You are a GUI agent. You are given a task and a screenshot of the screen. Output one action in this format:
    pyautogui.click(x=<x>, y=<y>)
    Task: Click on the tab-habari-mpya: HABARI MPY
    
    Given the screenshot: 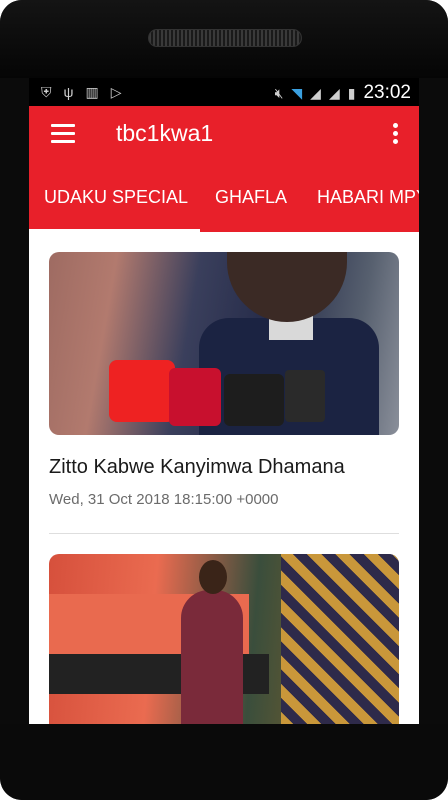 What is the action you would take?
    pyautogui.click(x=368, y=197)
    